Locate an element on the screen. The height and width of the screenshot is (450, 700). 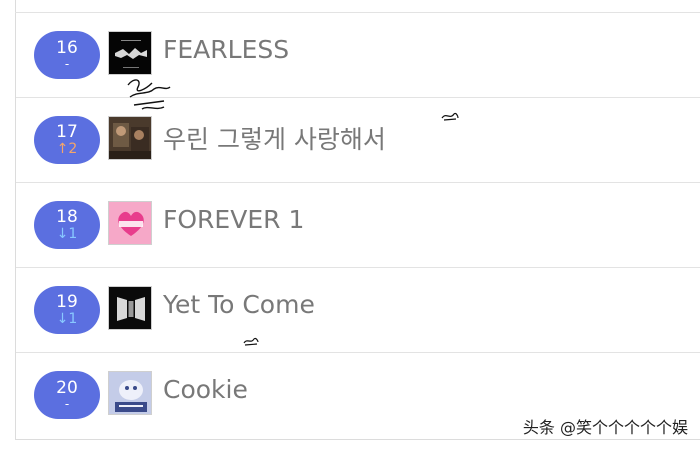
watermark: 头条 @笑个个个个个娱 is located at coordinates (605, 427).